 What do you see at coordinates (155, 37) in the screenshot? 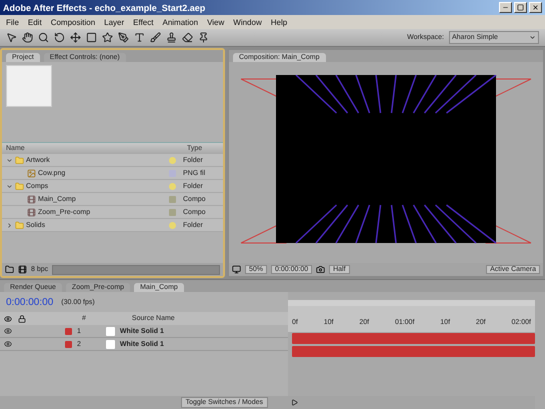
I see `brush-icon` at bounding box center [155, 37].